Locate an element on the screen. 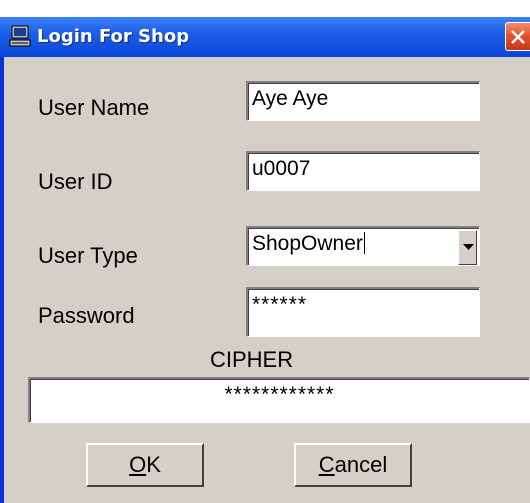 This screenshot has width=530, height=503. title-bar: Login For Shop is located at coordinates (265, 37).